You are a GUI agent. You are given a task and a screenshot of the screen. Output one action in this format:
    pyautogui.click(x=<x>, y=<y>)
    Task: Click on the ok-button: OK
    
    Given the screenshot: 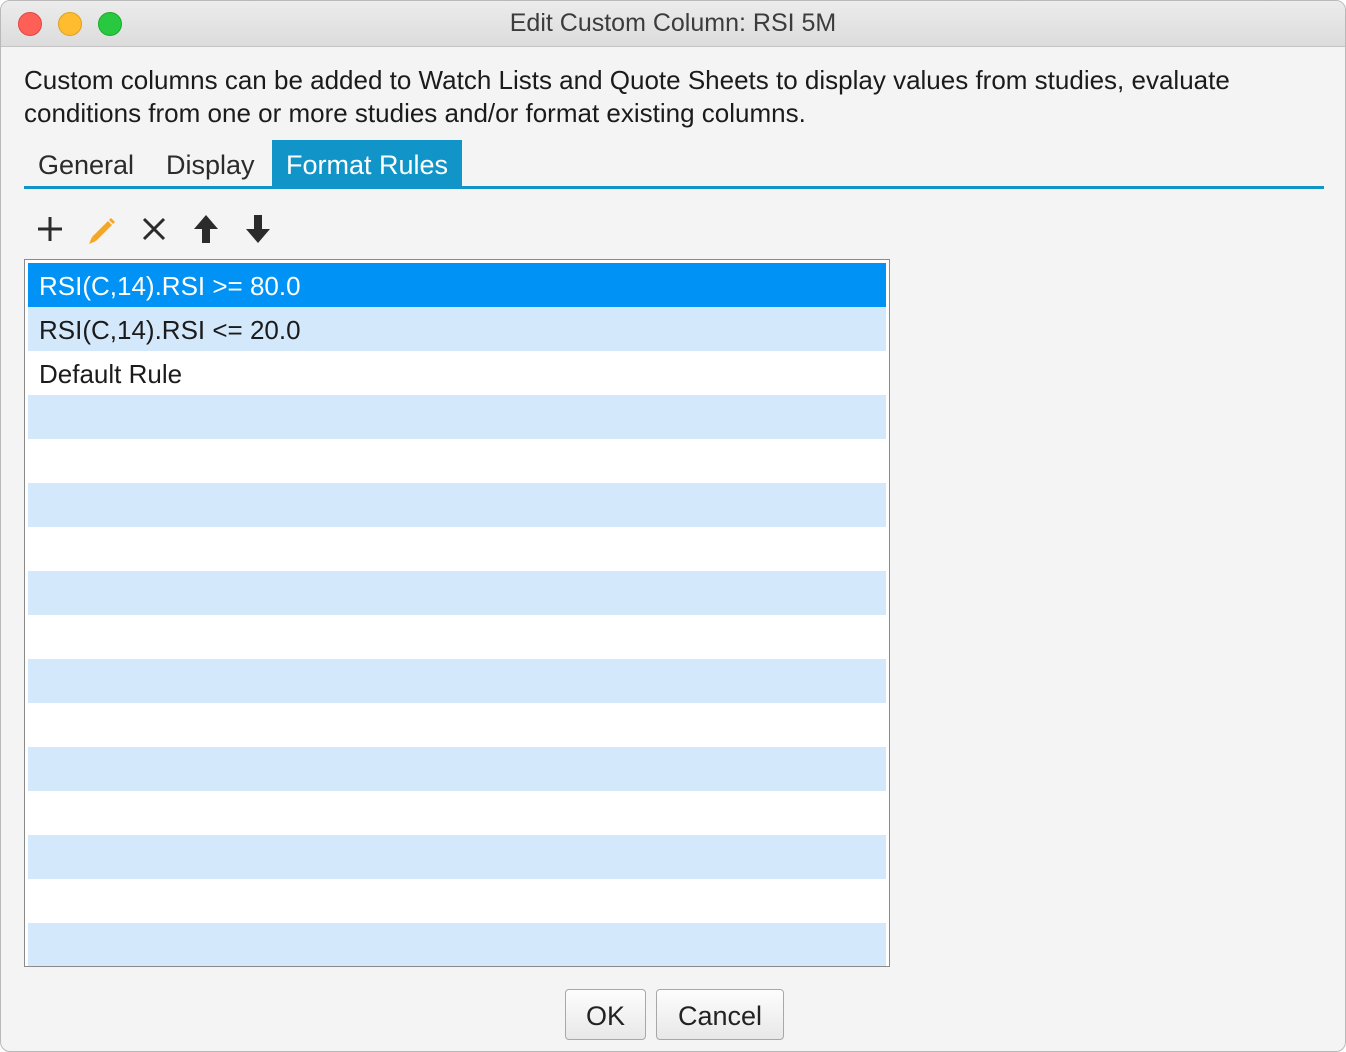 What is the action you would take?
    pyautogui.click(x=605, y=1014)
    